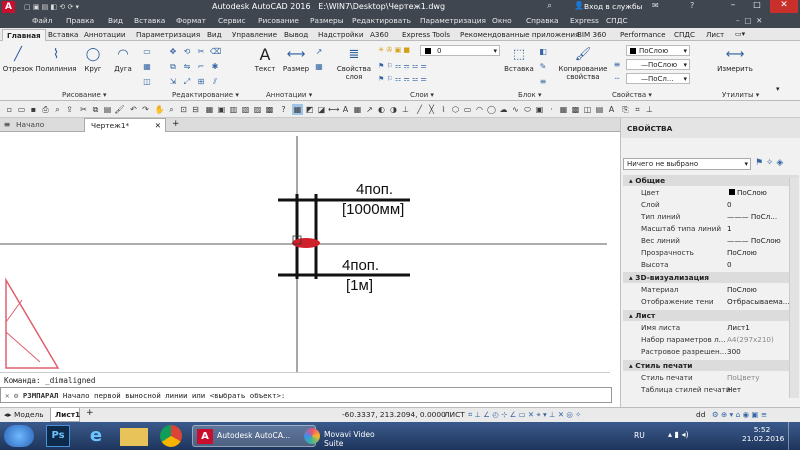  I want to click on prop-row-layer: Слой 0, so click(711, 205).